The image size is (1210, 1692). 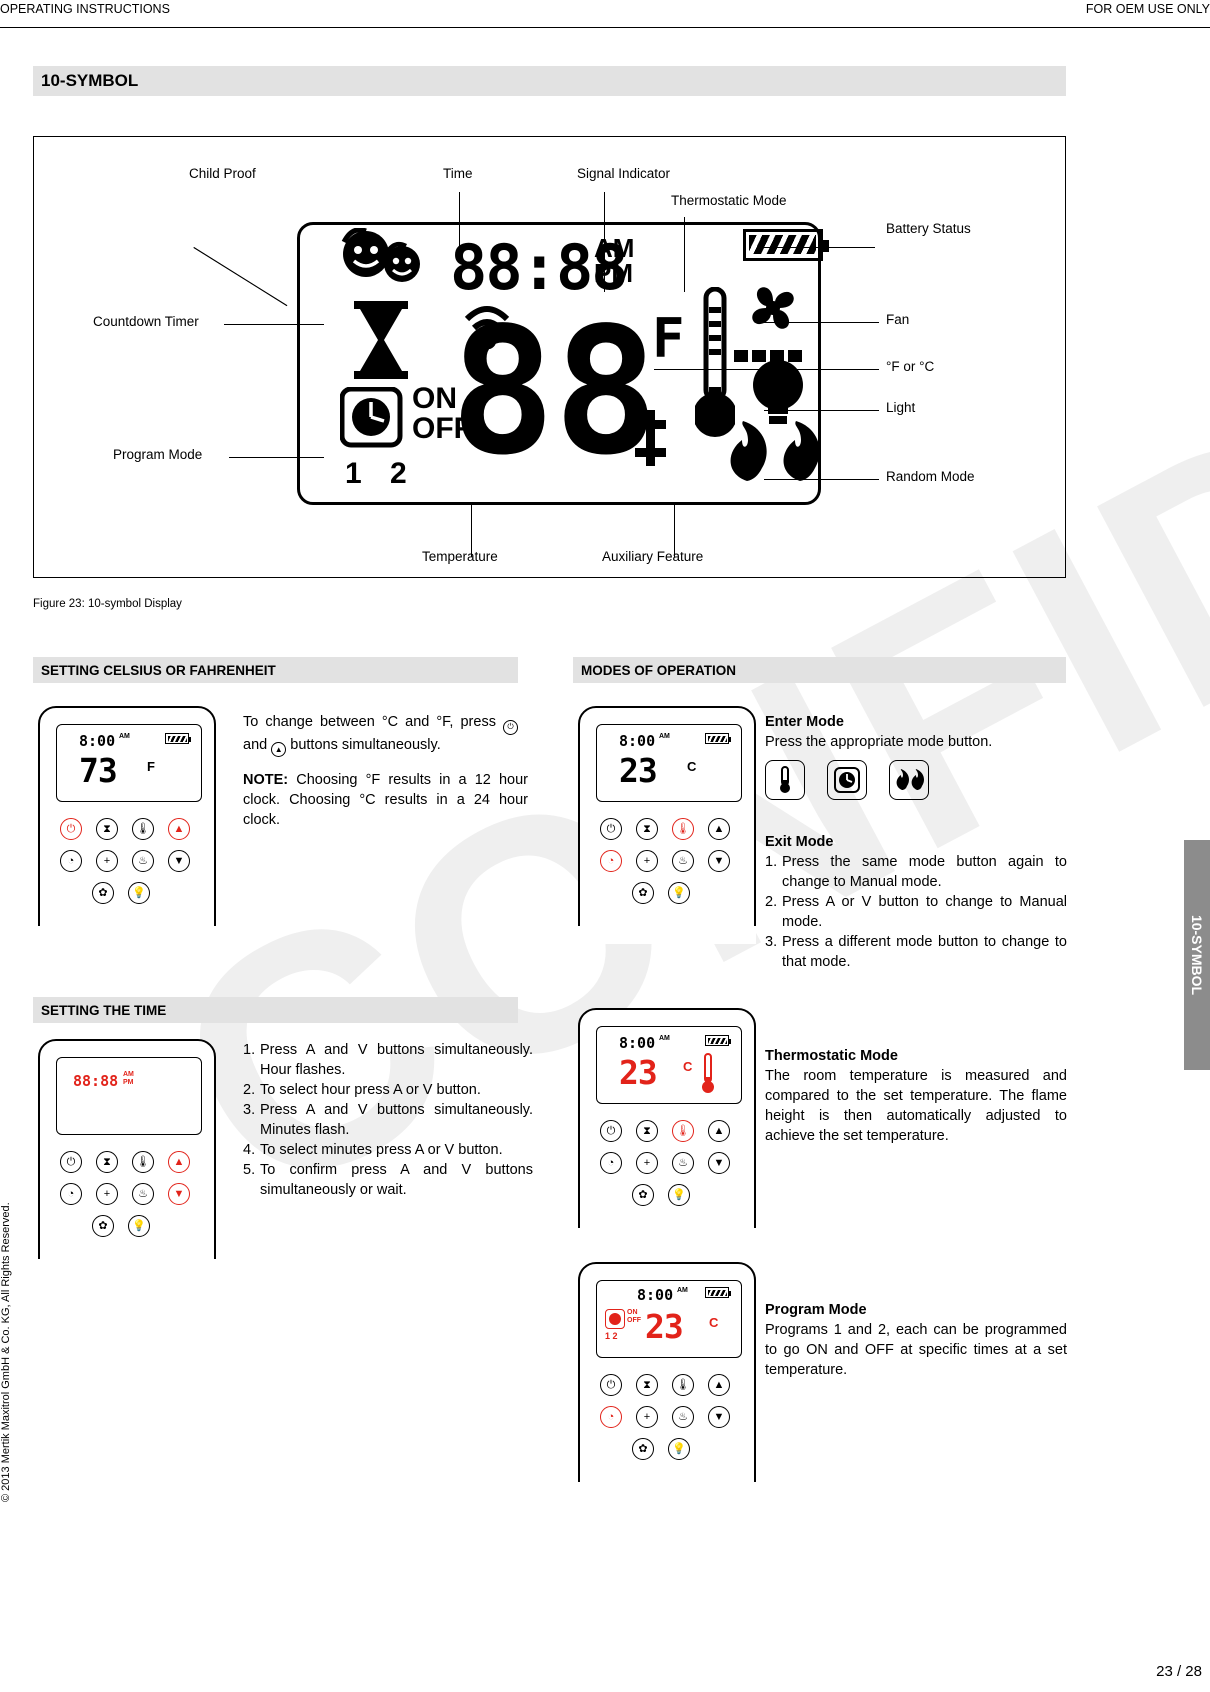 What do you see at coordinates (240, 277) in the screenshot?
I see `leader-child-proof` at bounding box center [240, 277].